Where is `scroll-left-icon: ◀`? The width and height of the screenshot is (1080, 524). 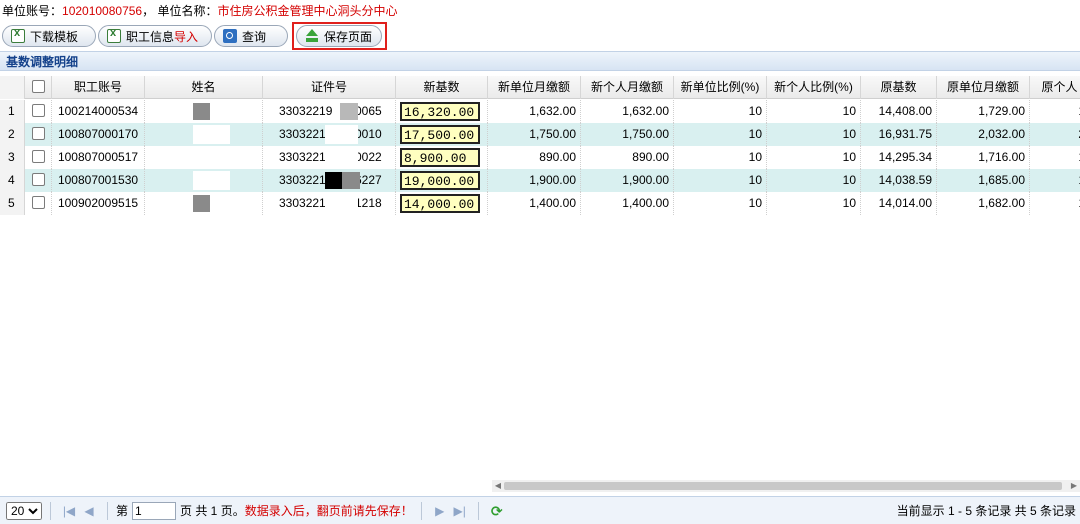 scroll-left-icon: ◀ is located at coordinates (498, 486).